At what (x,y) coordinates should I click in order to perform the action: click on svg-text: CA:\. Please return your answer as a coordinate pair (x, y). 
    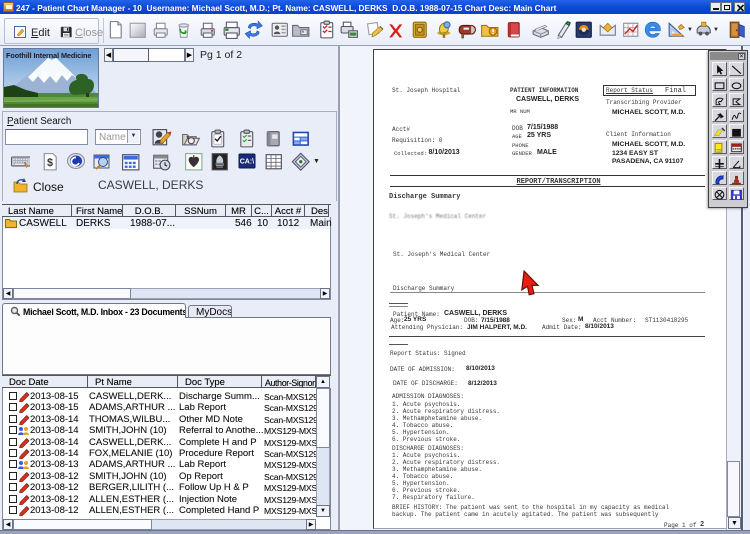
    Looking at the image, I should click on (247, 162).